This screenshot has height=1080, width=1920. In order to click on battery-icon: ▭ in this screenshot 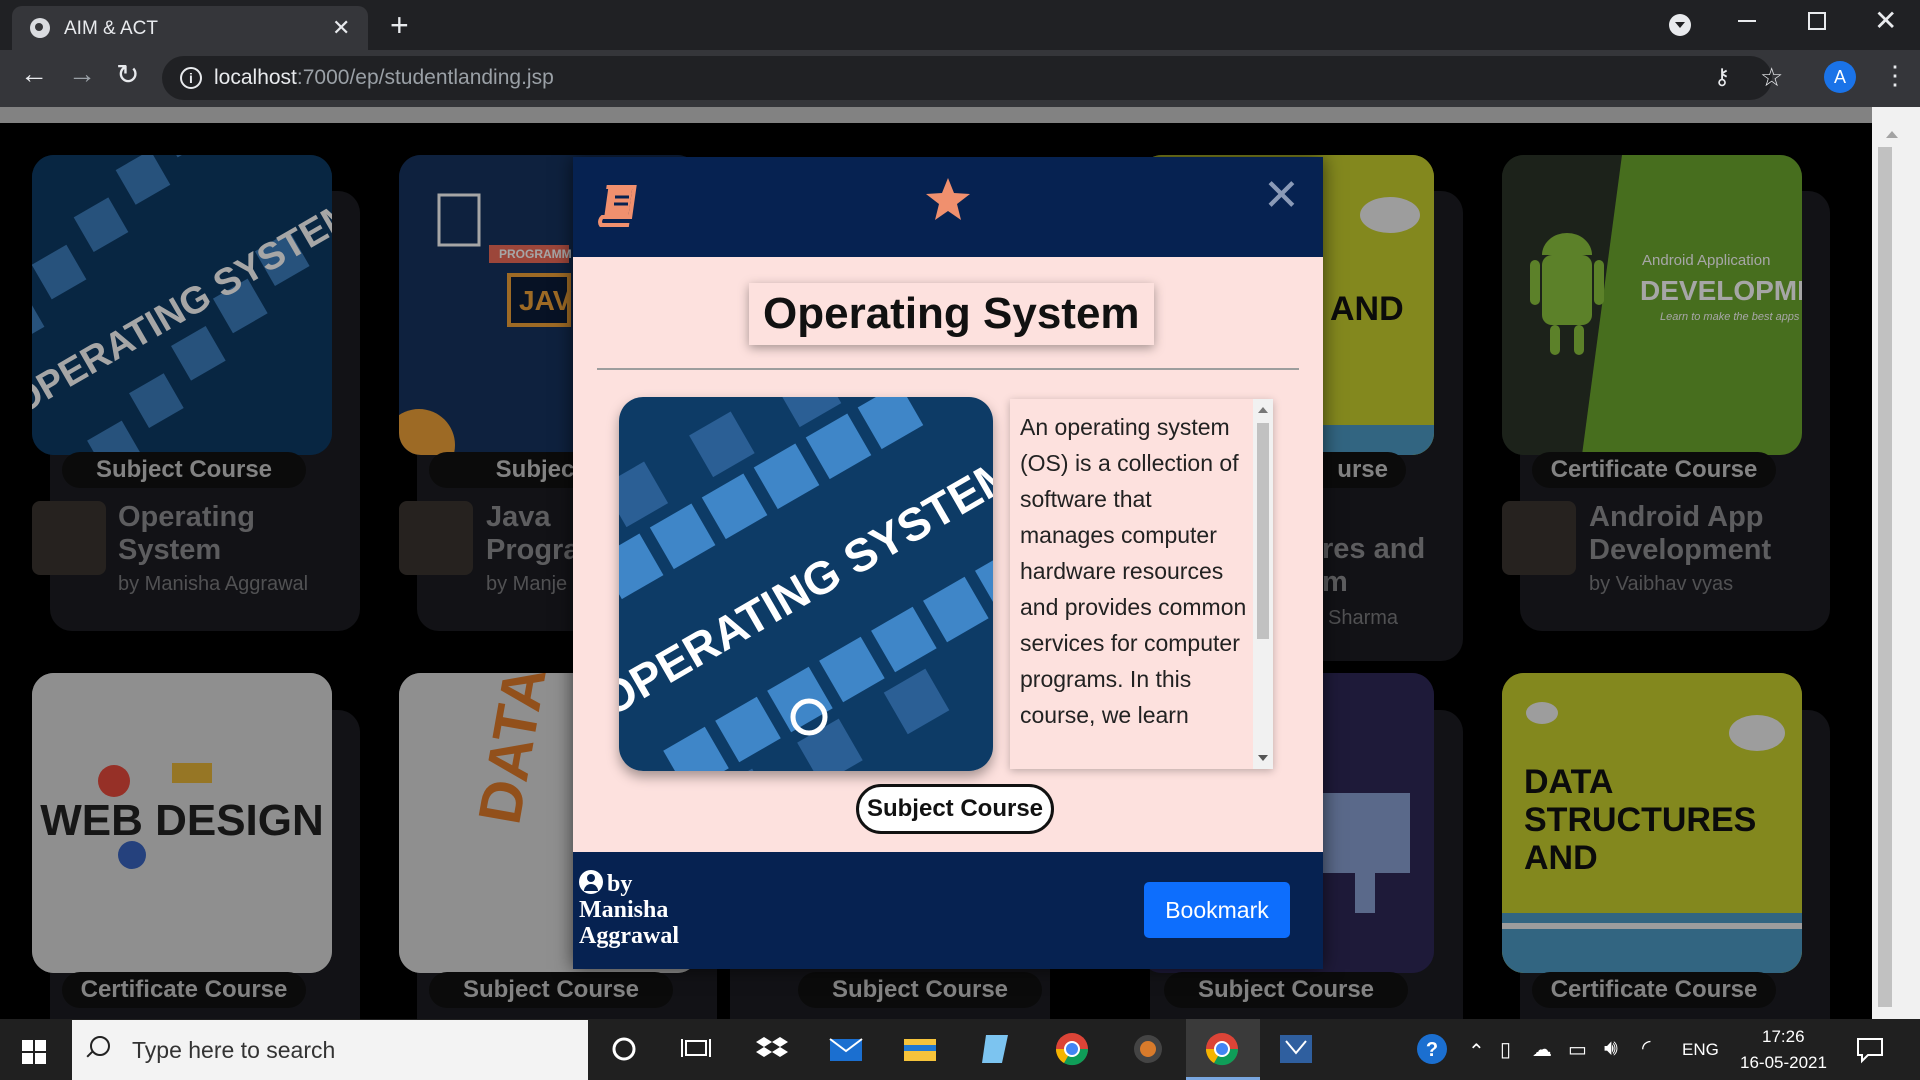, I will do `click(1577, 1049)`.